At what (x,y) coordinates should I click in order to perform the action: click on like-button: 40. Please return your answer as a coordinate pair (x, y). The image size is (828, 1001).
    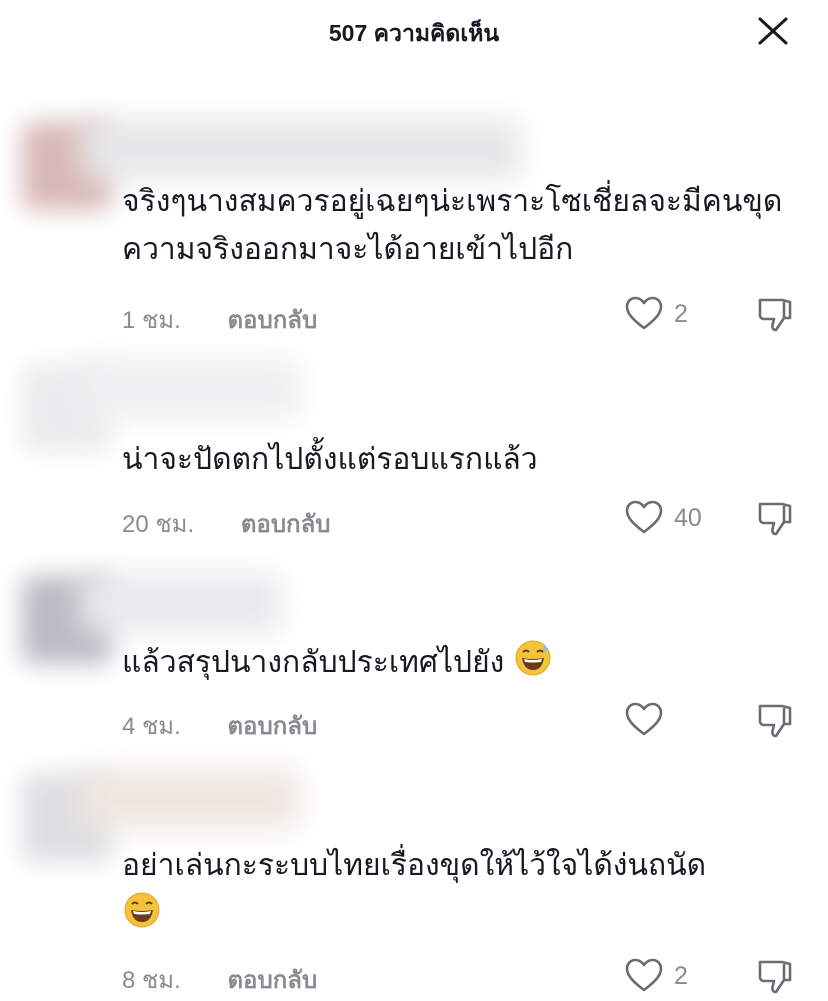
    Looking at the image, I should click on (669, 518).